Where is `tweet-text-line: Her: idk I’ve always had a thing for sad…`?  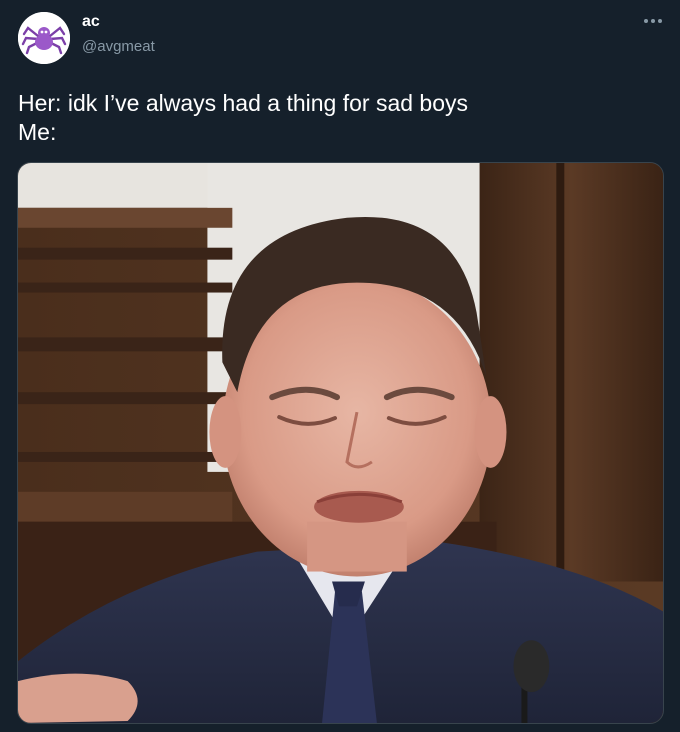 tweet-text-line: Her: idk I’ve always had a thing for sad… is located at coordinates (243, 103).